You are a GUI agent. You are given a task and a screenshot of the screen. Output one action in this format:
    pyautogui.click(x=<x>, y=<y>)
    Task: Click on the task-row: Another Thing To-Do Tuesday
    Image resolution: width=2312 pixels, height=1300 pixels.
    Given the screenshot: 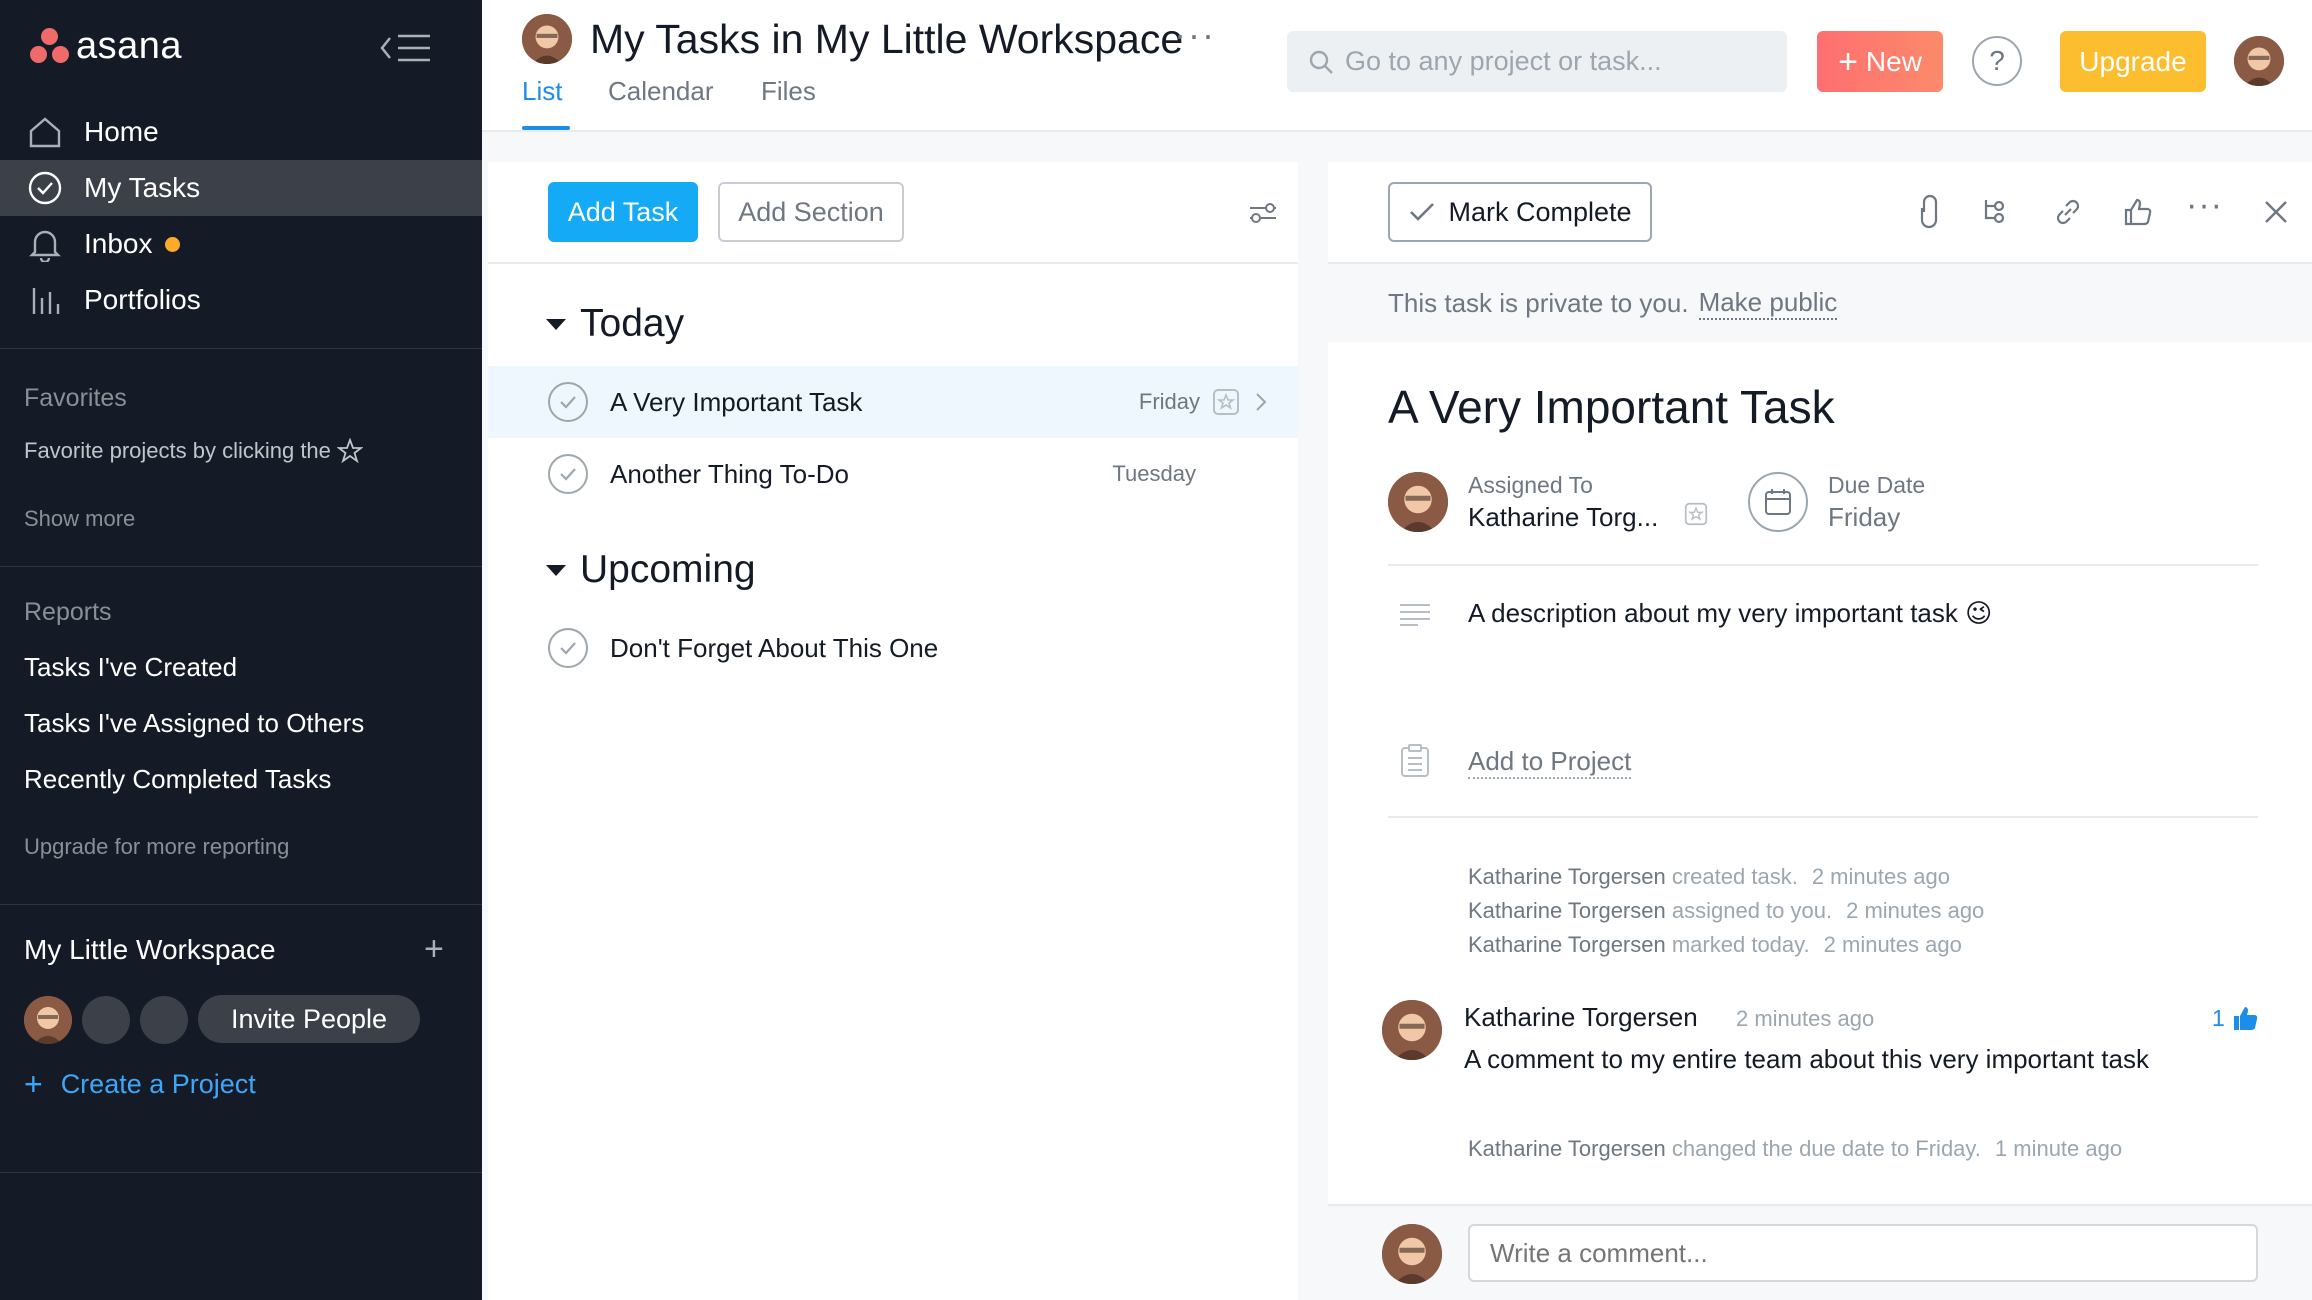 What is the action you would take?
    pyautogui.click(x=893, y=474)
    